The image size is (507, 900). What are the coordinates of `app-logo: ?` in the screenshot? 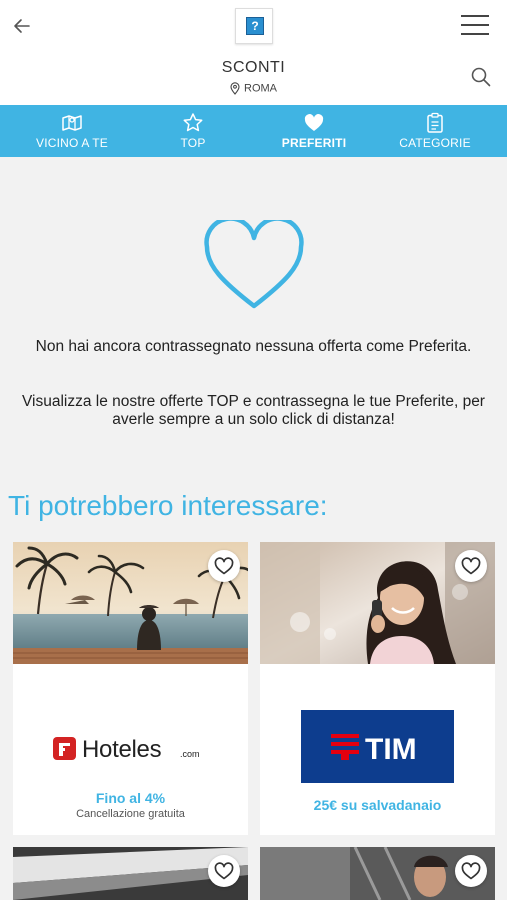 It's located at (254, 26).